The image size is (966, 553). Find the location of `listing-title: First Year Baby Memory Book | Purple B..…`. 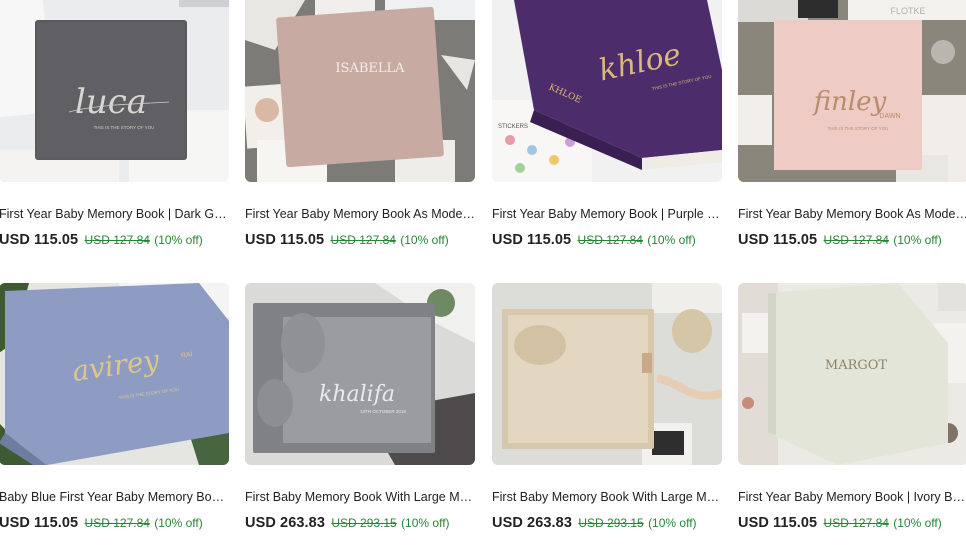

listing-title: First Year Baby Memory Book | Purple B..… is located at coordinates (607, 214).